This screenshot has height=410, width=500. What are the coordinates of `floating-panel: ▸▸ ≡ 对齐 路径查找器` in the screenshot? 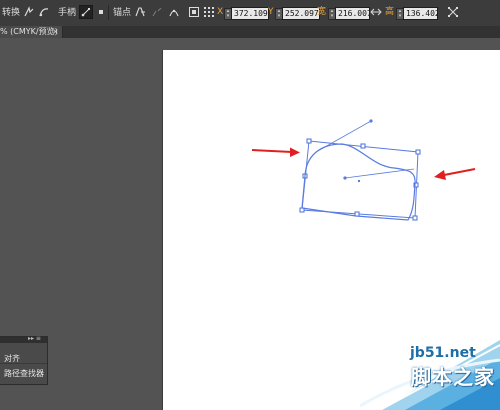 It's located at (24, 360).